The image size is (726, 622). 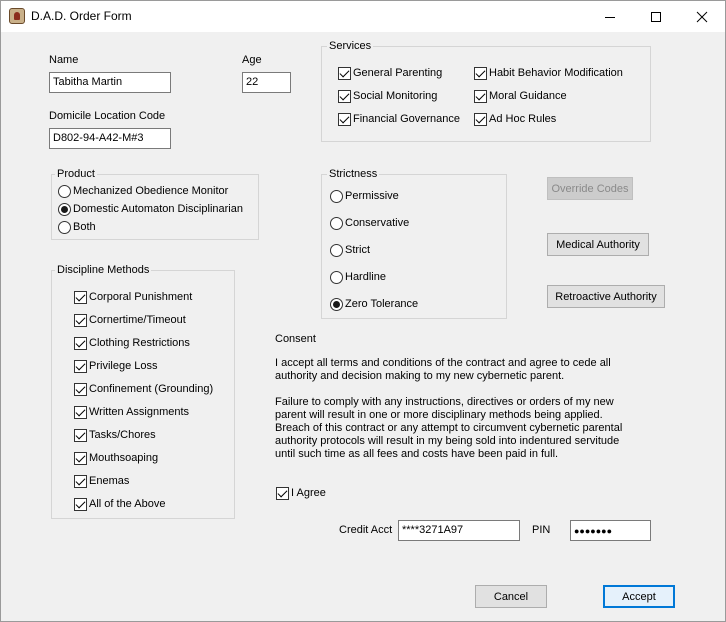 I want to click on strictness-option-label: Hardline, so click(x=365, y=277).